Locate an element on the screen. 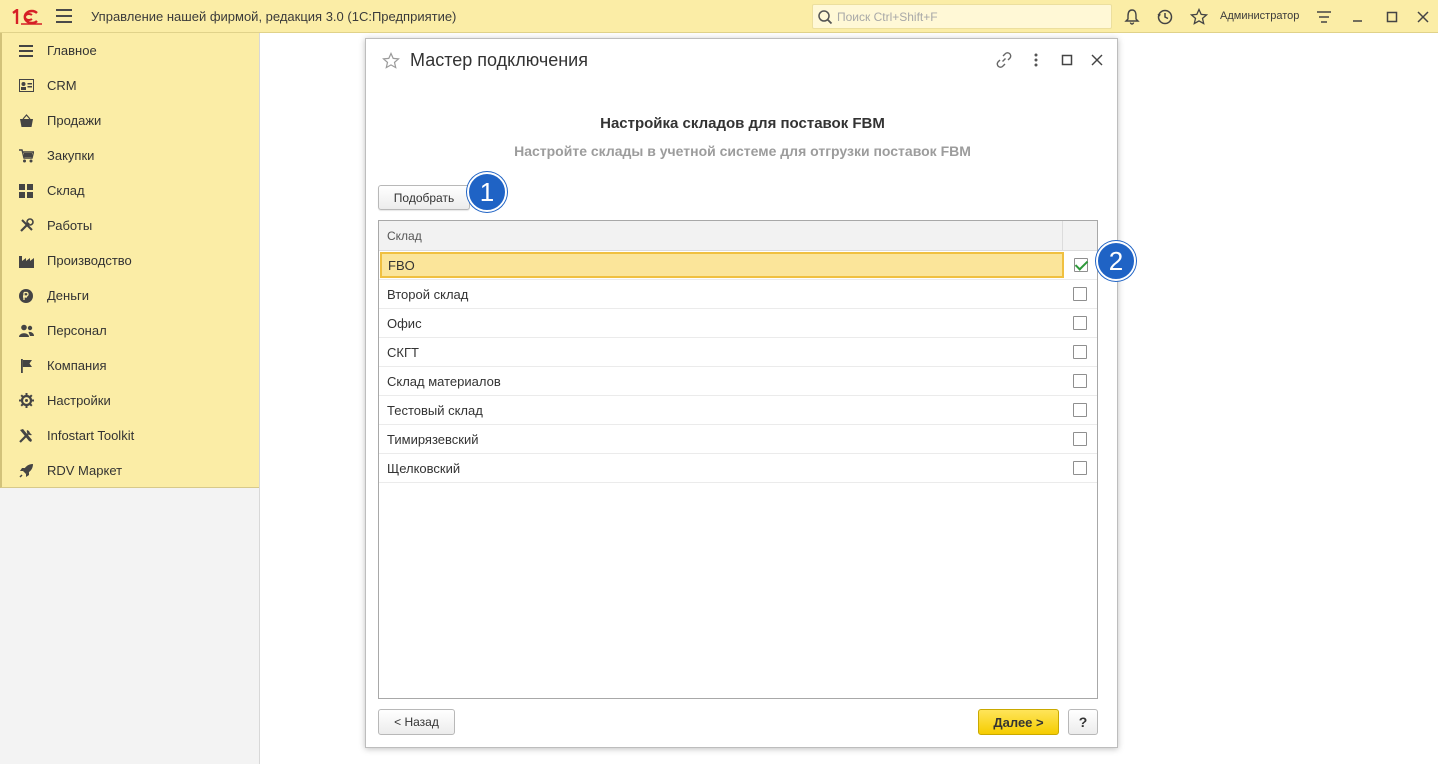  sidebar-item-label: Настройки is located at coordinates (79, 400).